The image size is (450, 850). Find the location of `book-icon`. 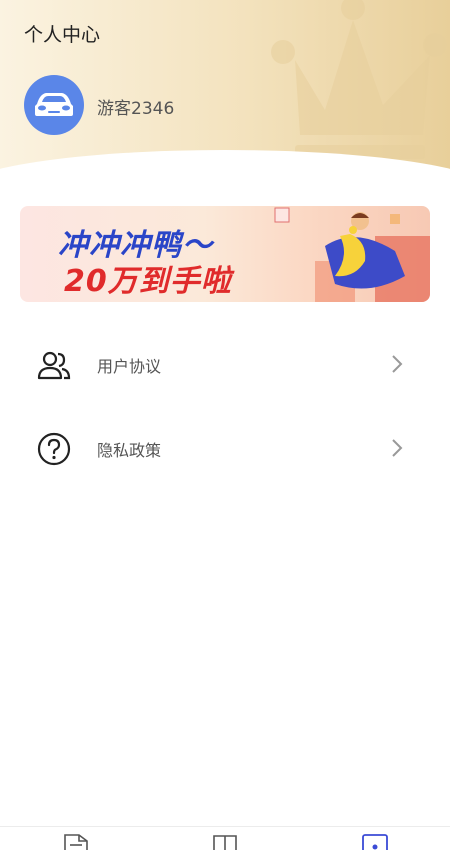

book-icon is located at coordinates (225, 842).